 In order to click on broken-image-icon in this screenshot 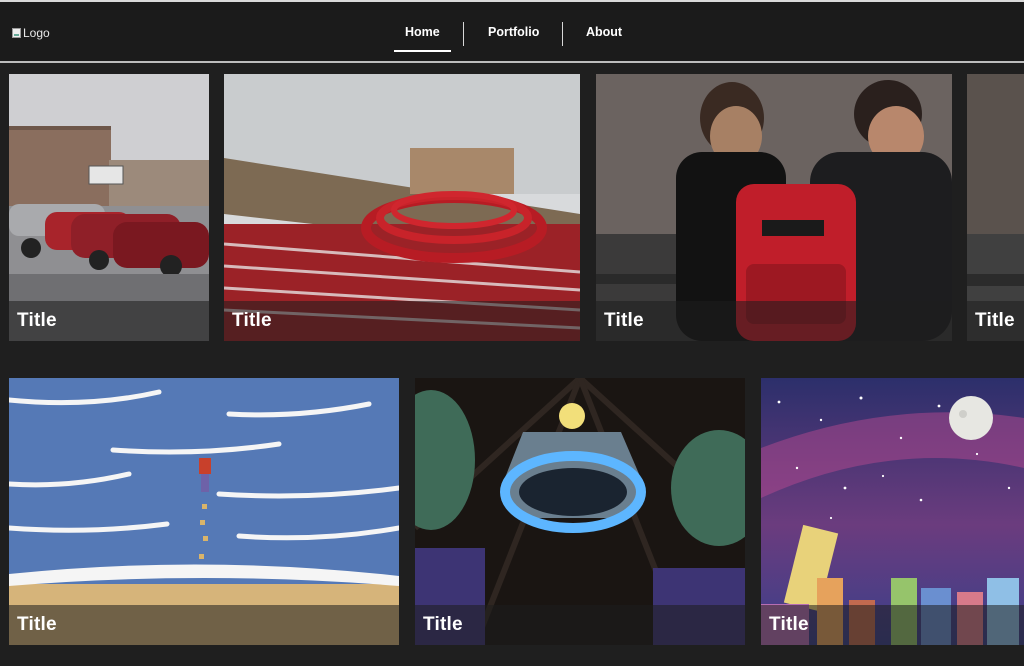, I will do `click(16, 33)`.